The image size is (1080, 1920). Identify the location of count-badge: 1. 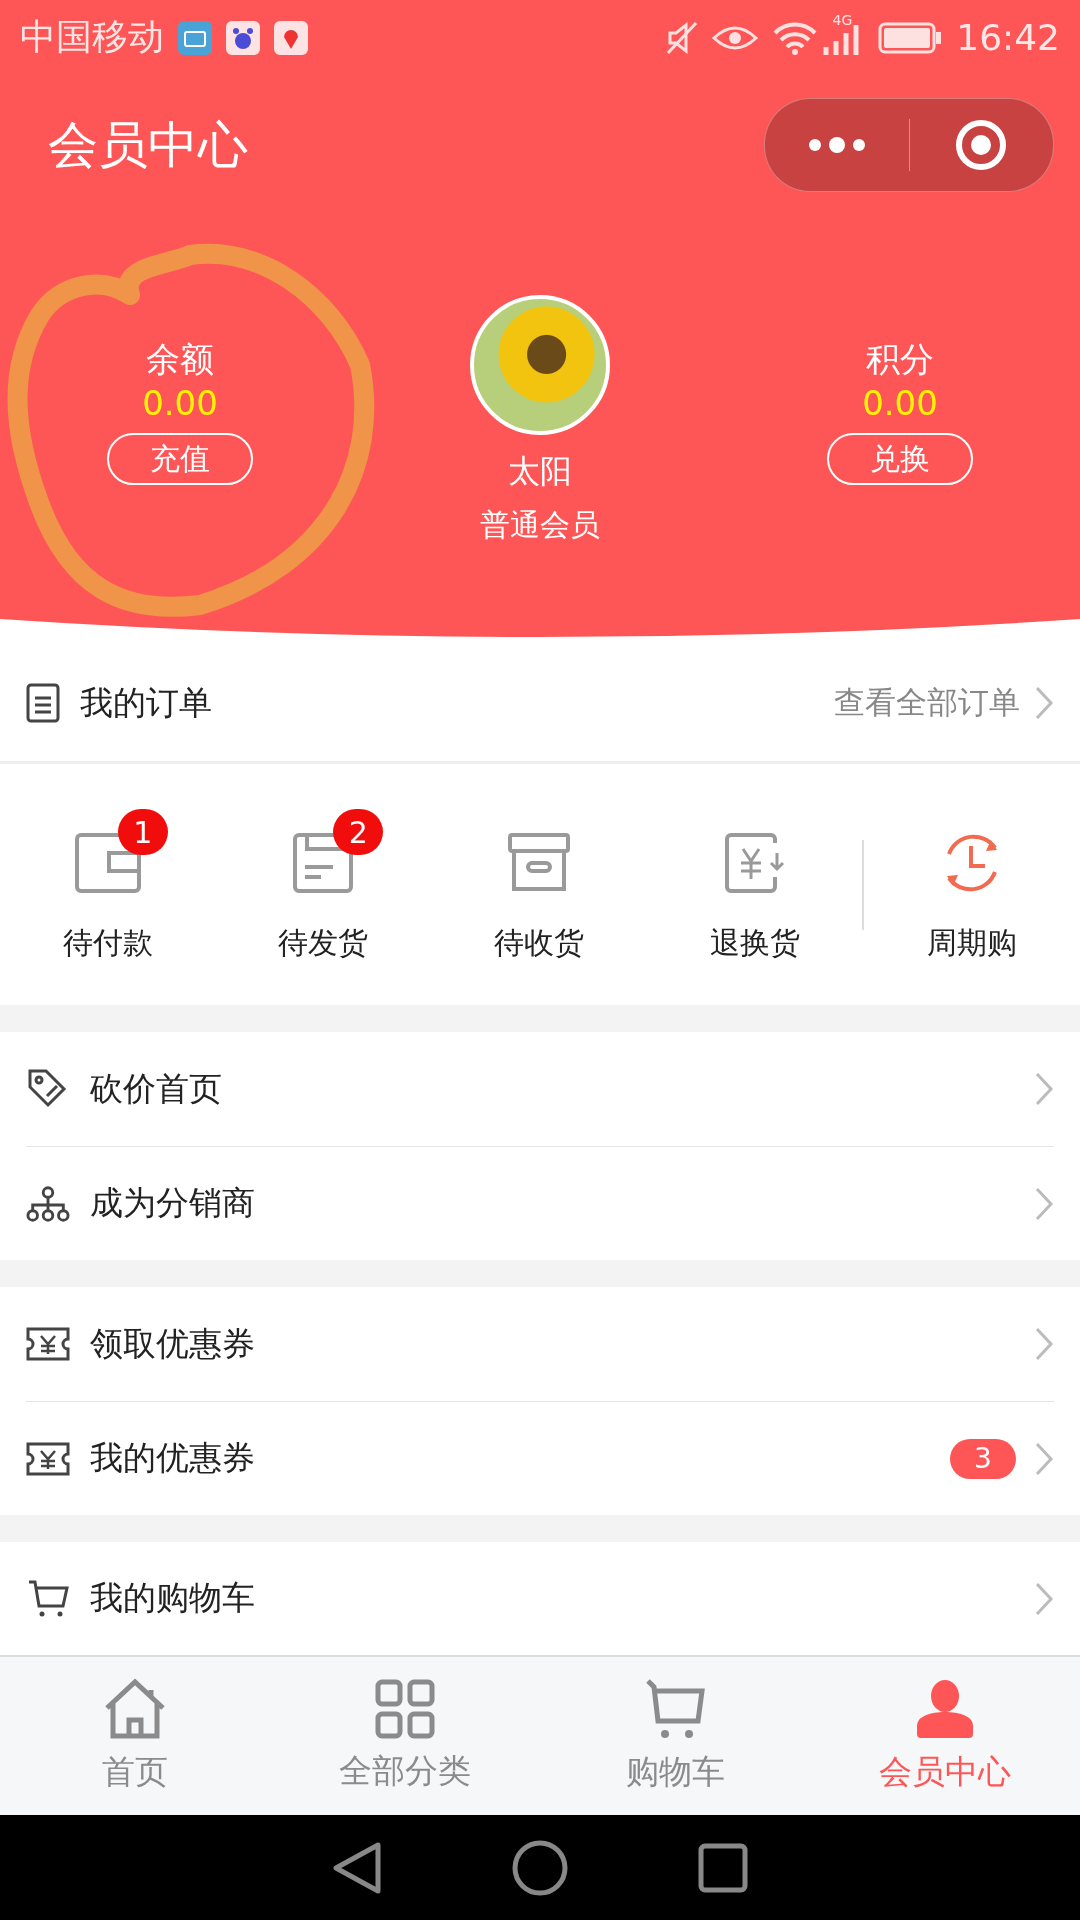
(142, 832).